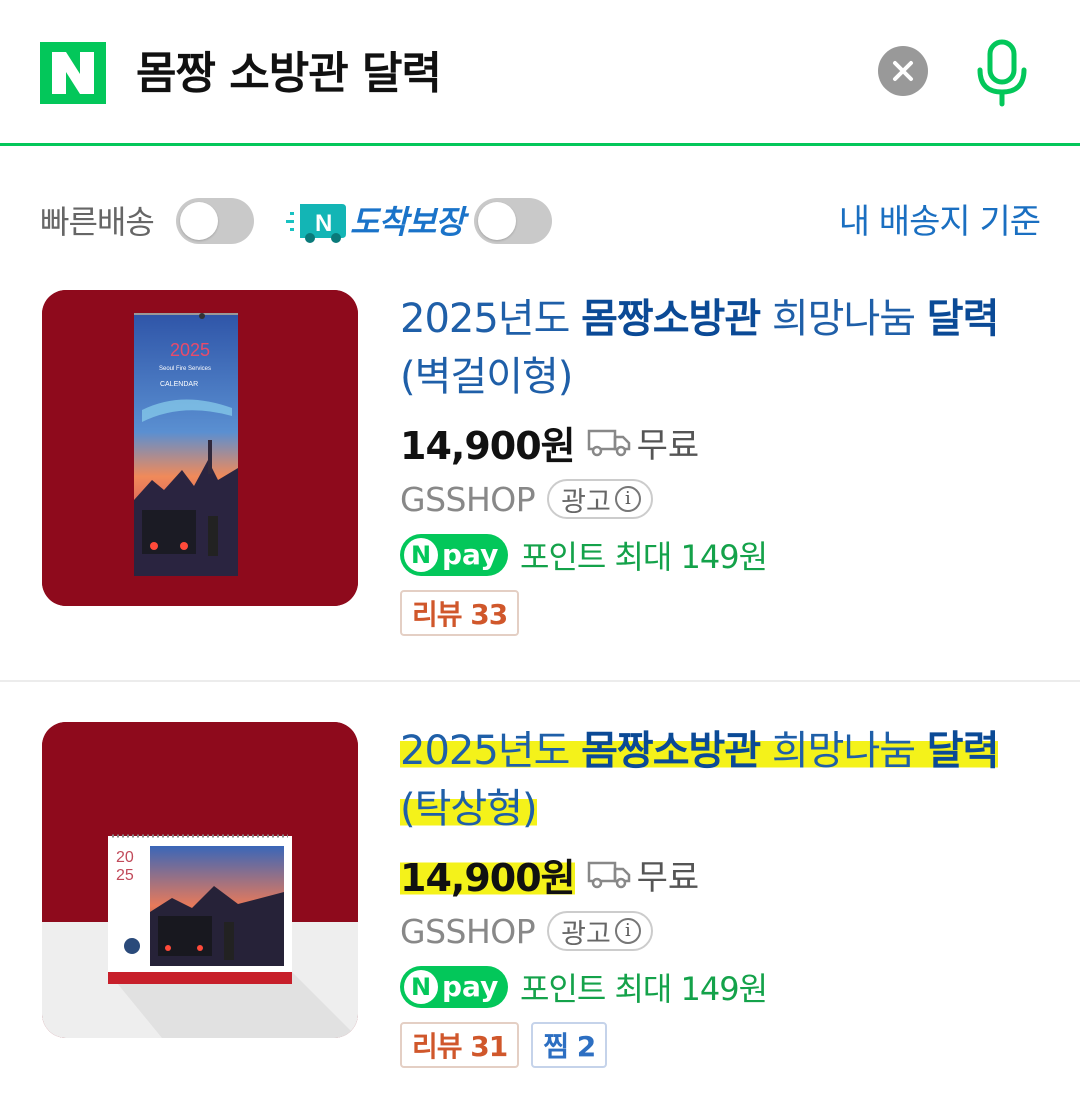  I want to click on thumb-subtitle-text: Seoul Fire Services, so click(185, 369).